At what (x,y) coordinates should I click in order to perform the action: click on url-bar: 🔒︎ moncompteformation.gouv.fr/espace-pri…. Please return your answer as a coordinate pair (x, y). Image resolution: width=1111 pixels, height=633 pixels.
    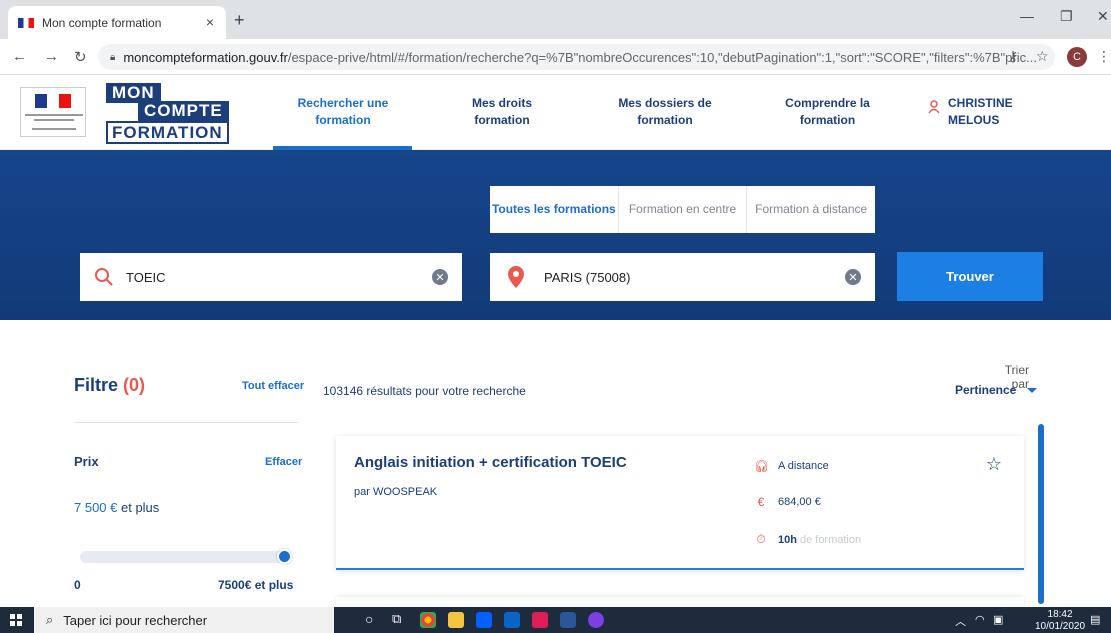
    Looking at the image, I should click on (576, 57).